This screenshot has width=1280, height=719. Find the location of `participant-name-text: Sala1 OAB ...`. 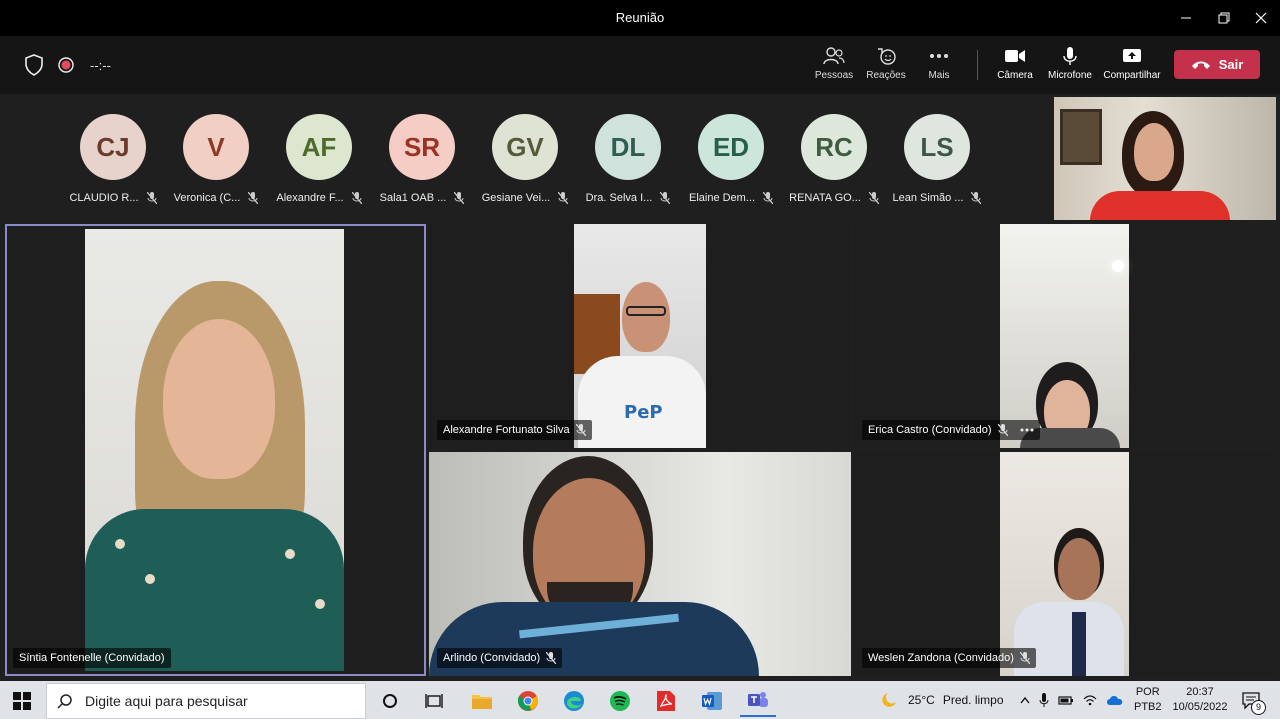

participant-name-text: Sala1 OAB ... is located at coordinates (413, 198).